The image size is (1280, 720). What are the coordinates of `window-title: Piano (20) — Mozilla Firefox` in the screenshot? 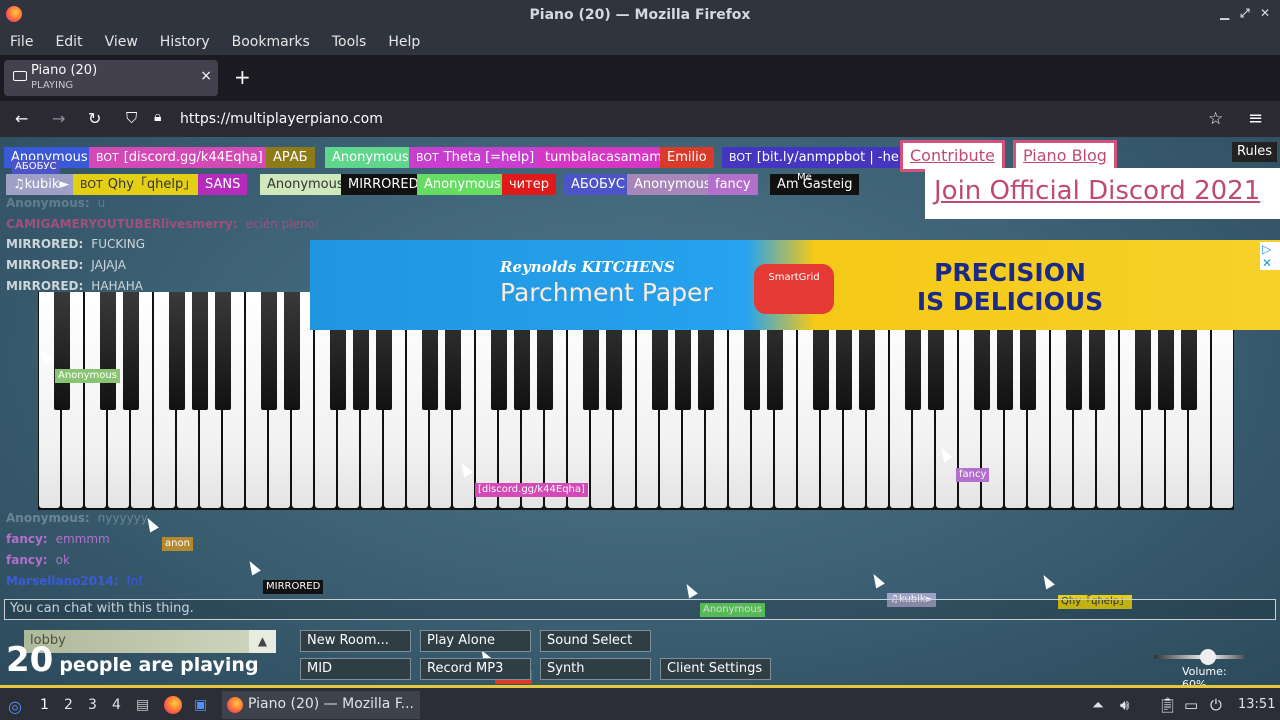 It's located at (640, 14).